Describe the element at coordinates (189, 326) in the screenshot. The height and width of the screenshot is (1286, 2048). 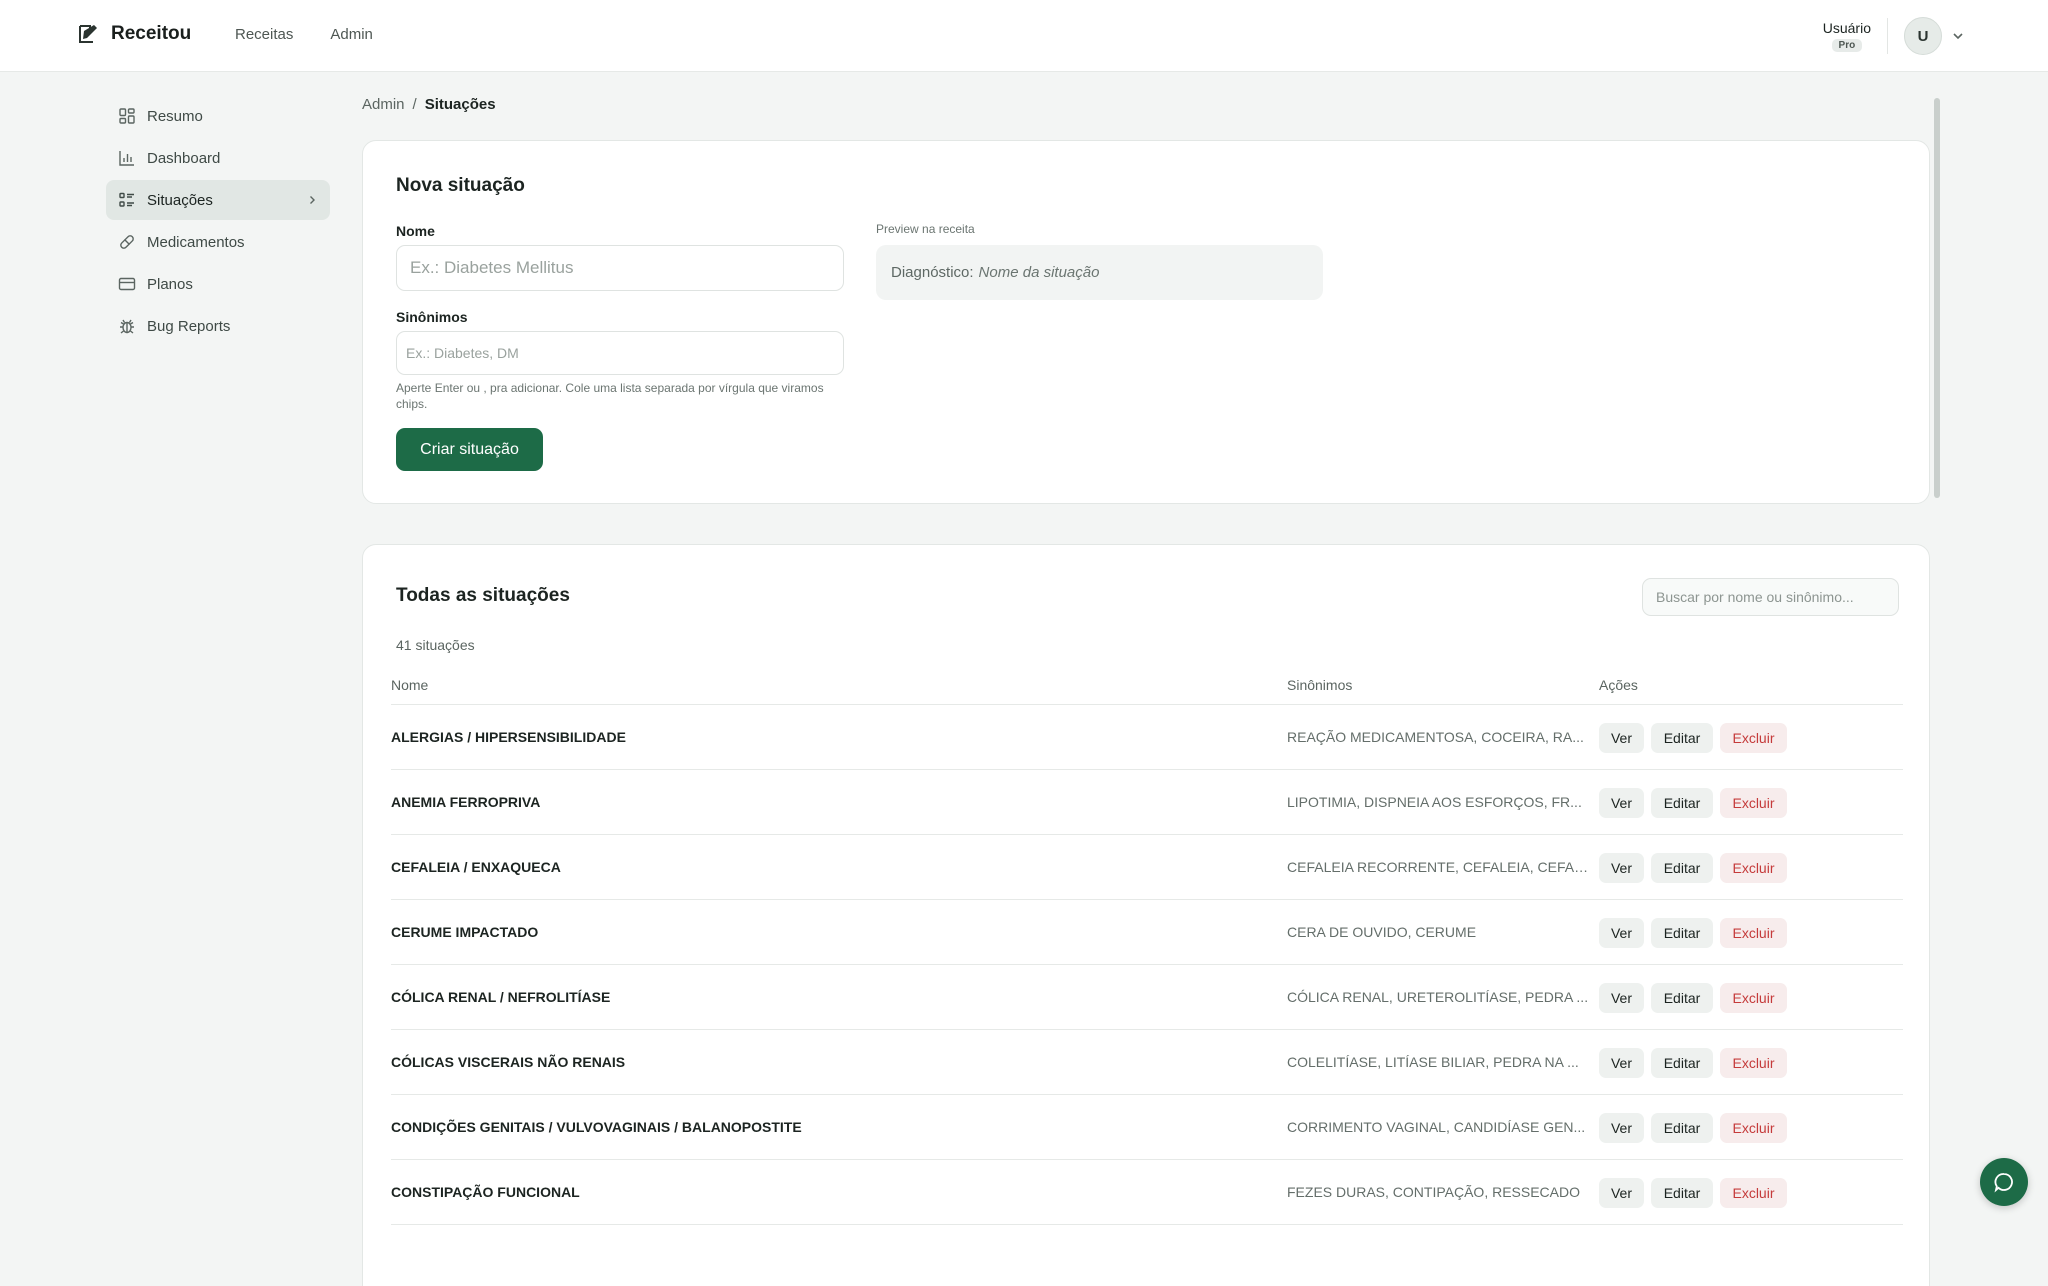
I see `sidebar-item-label: Bug Reports` at that location.